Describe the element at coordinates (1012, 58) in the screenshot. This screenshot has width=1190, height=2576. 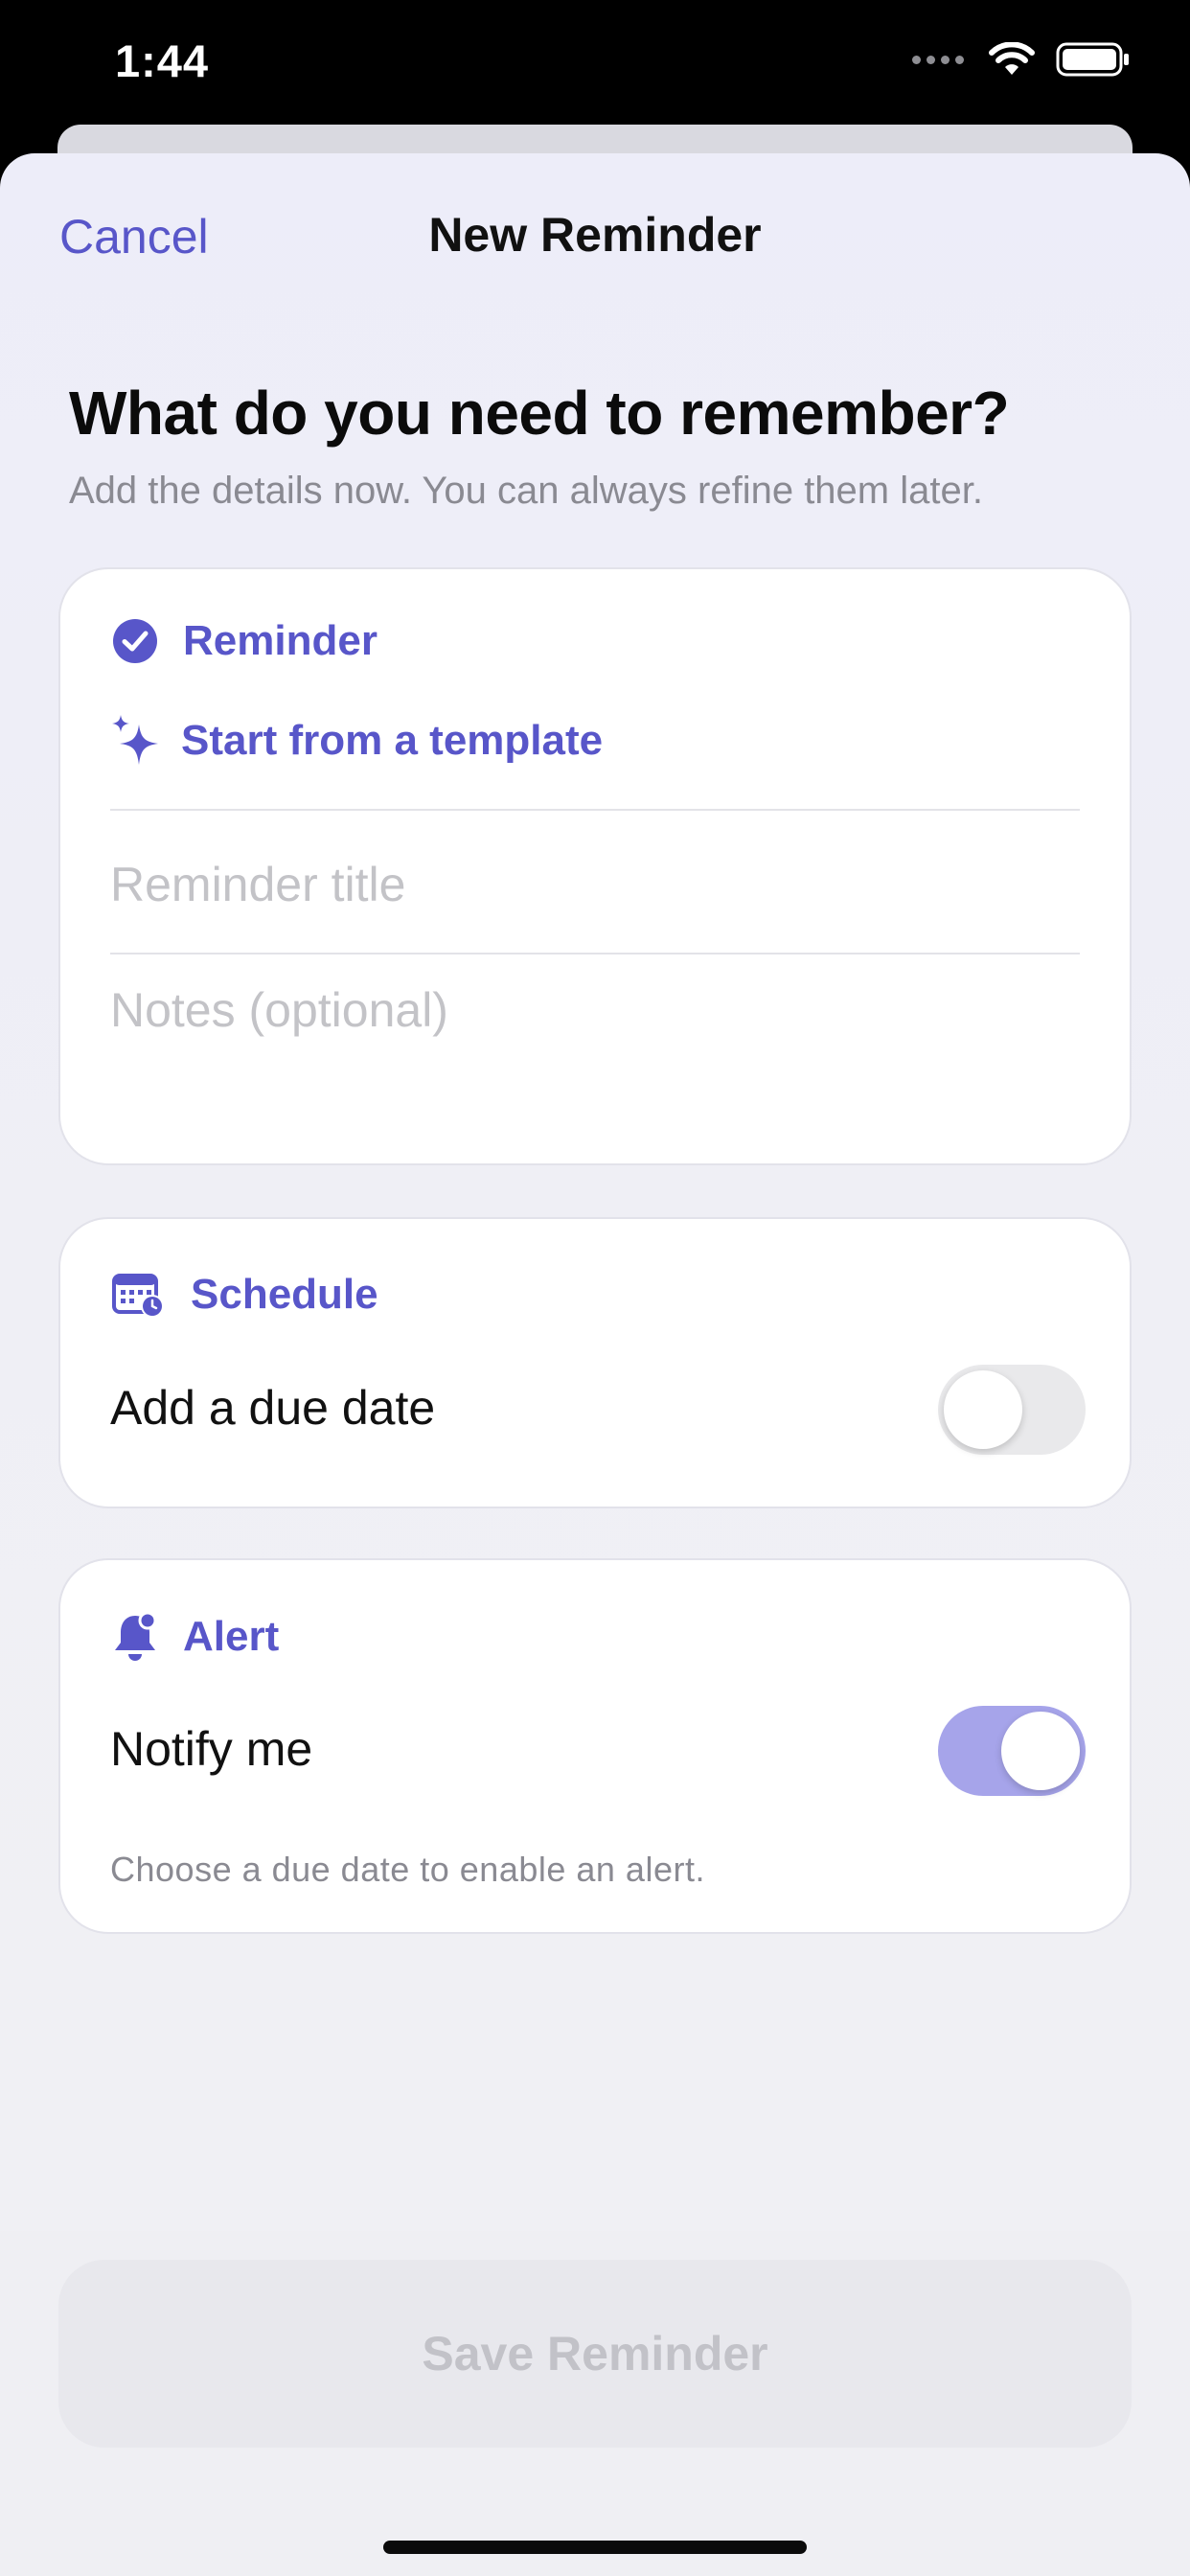
I see `wifi-icon` at that location.